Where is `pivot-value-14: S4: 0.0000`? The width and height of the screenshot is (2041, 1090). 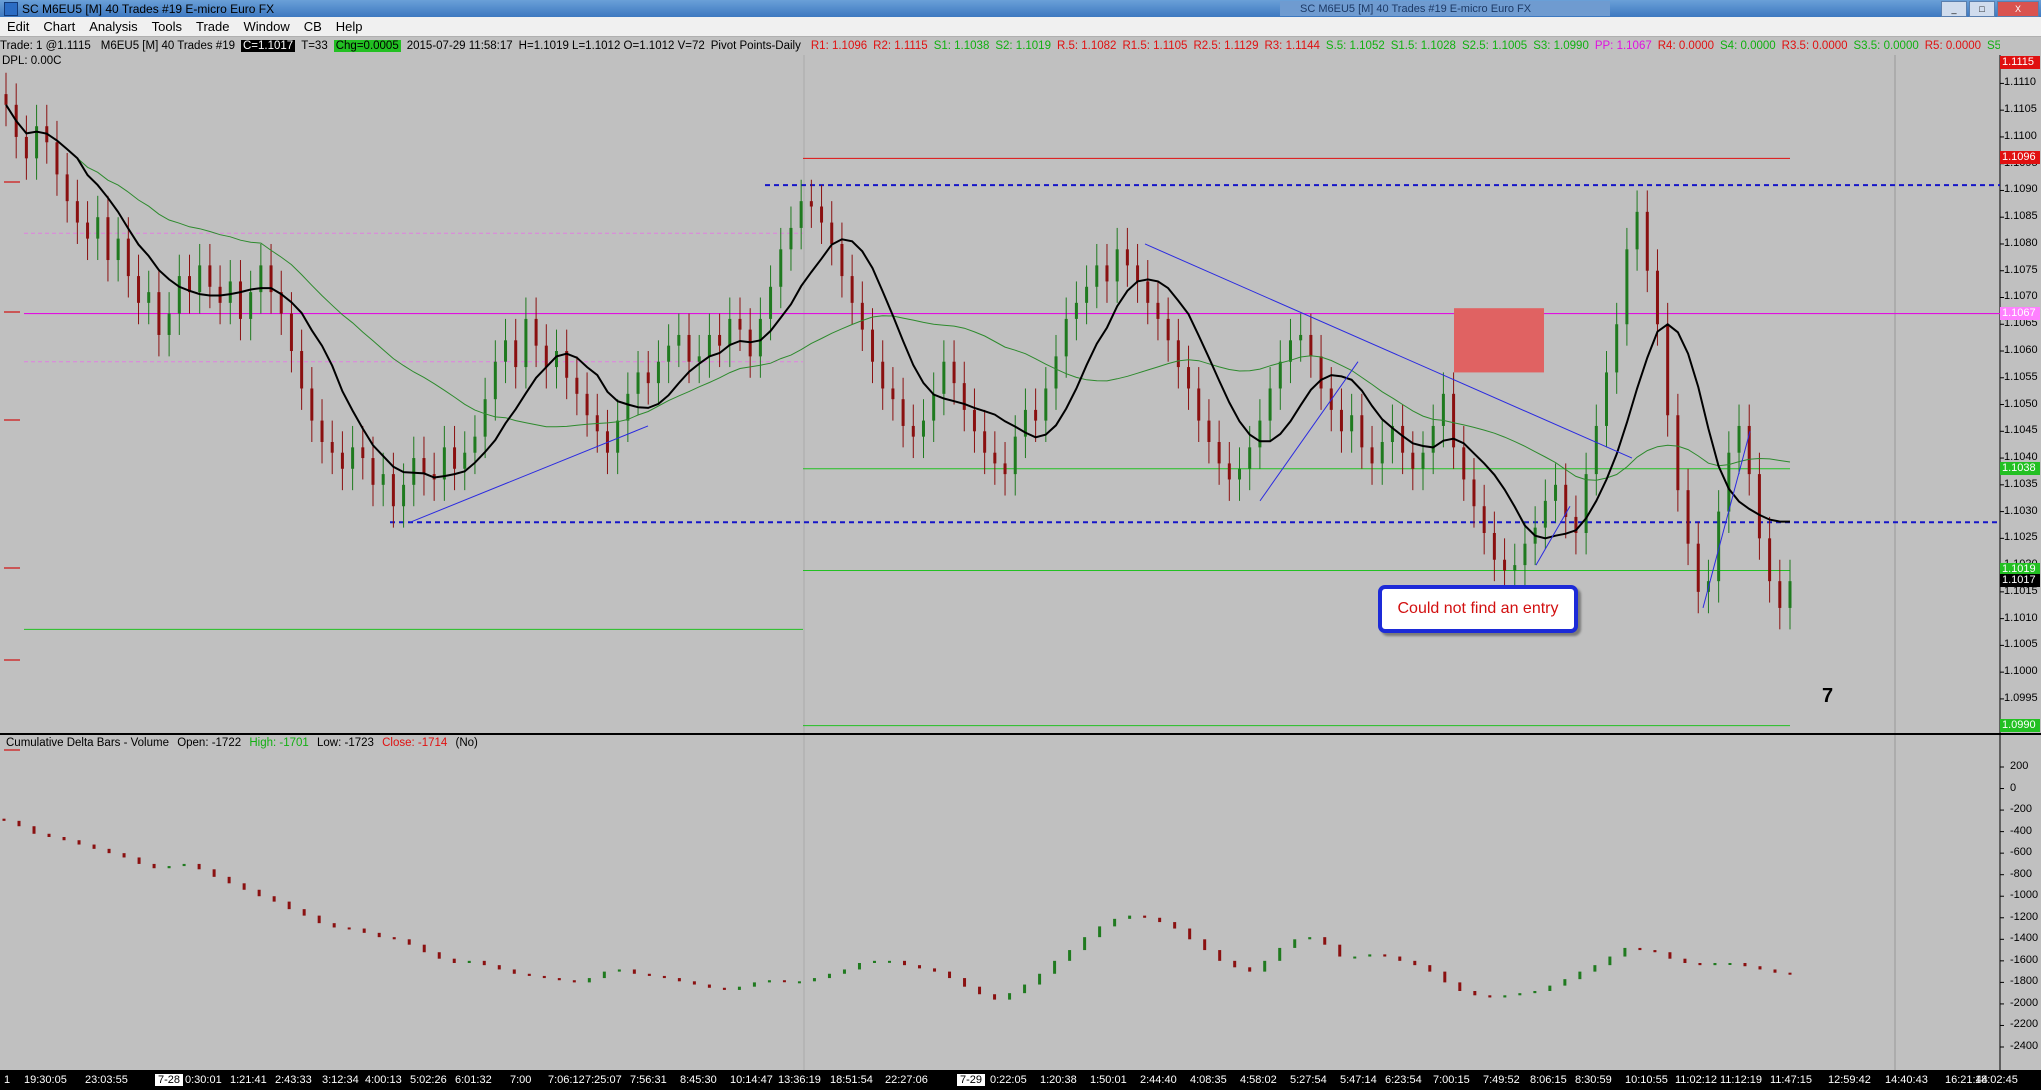
pivot-value-14: S4: 0.0000 is located at coordinates (1748, 46).